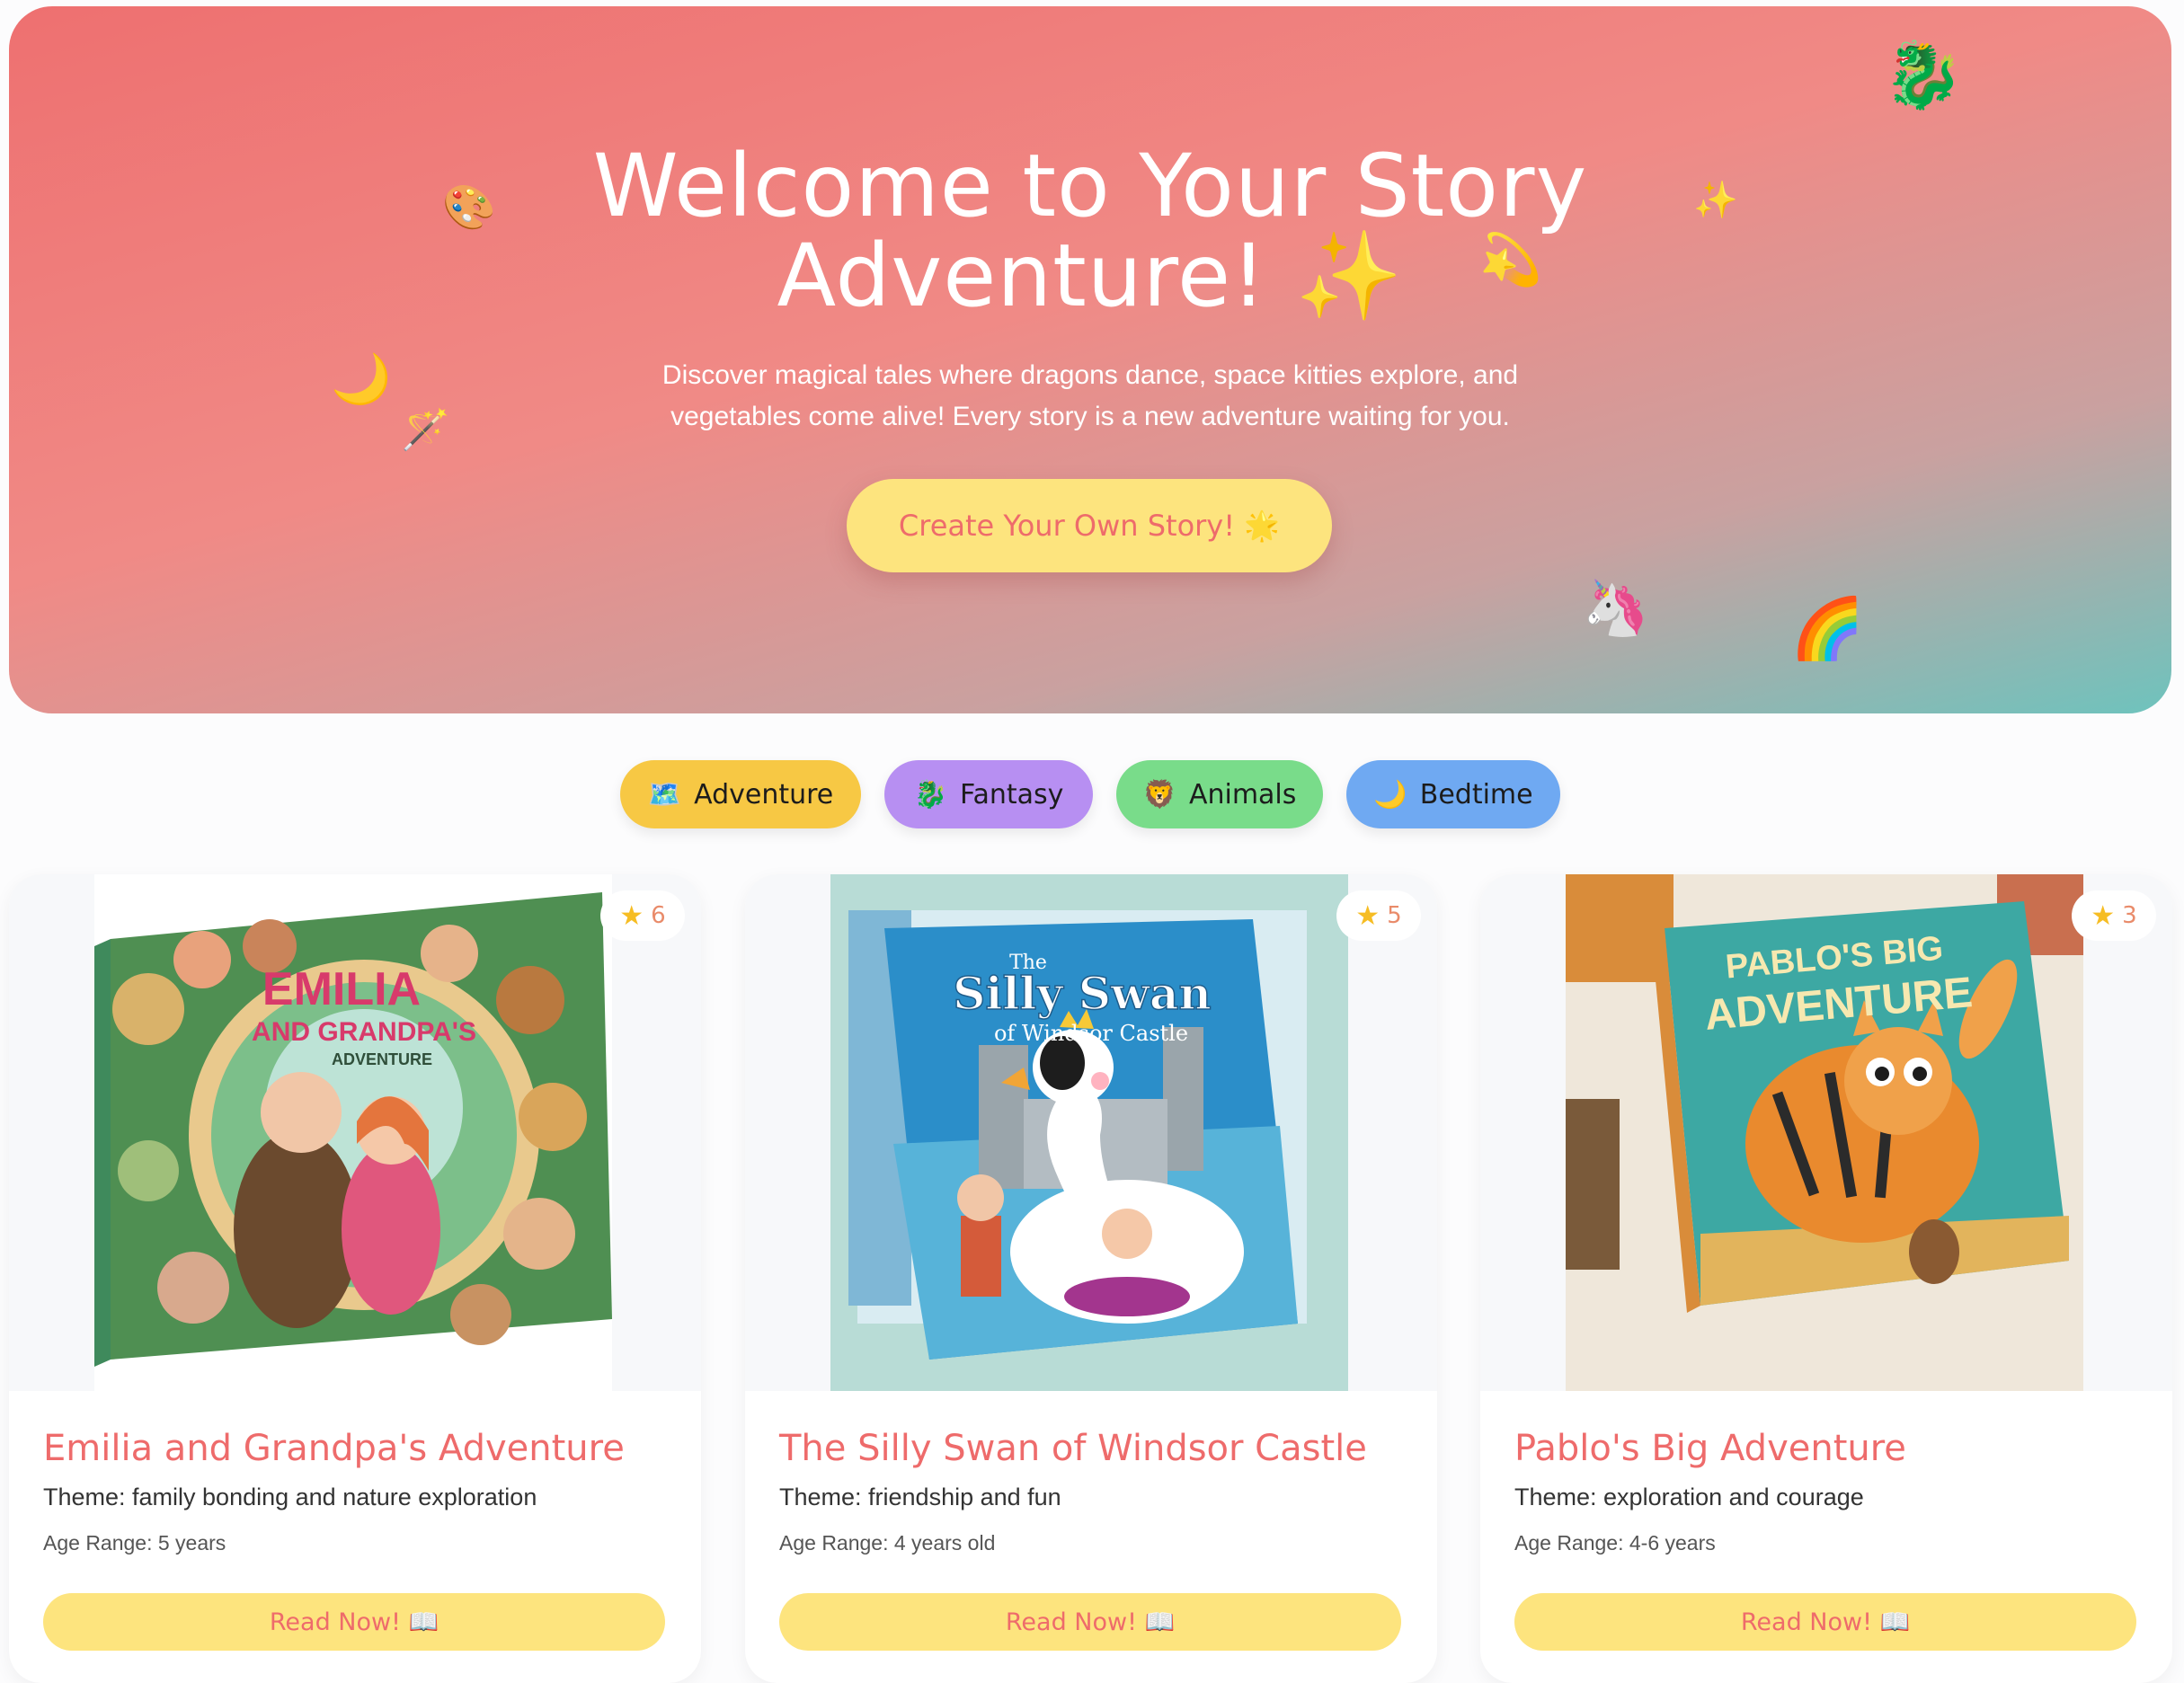 The image size is (2184, 1683). Describe the element at coordinates (920, 1497) in the screenshot. I see `story-theme: Theme: friendship and fun` at that location.